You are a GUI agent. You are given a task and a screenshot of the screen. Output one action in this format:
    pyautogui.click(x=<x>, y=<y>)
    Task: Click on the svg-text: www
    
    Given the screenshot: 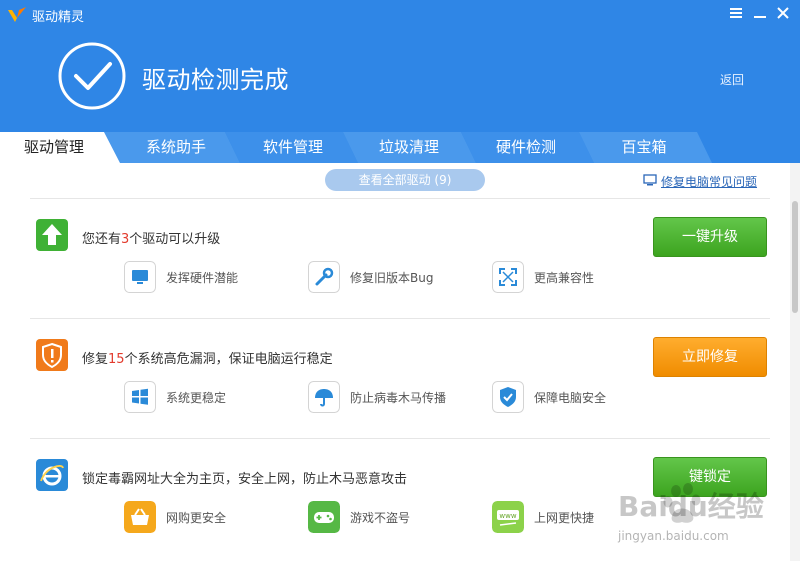 What is the action you would take?
    pyautogui.click(x=507, y=516)
    